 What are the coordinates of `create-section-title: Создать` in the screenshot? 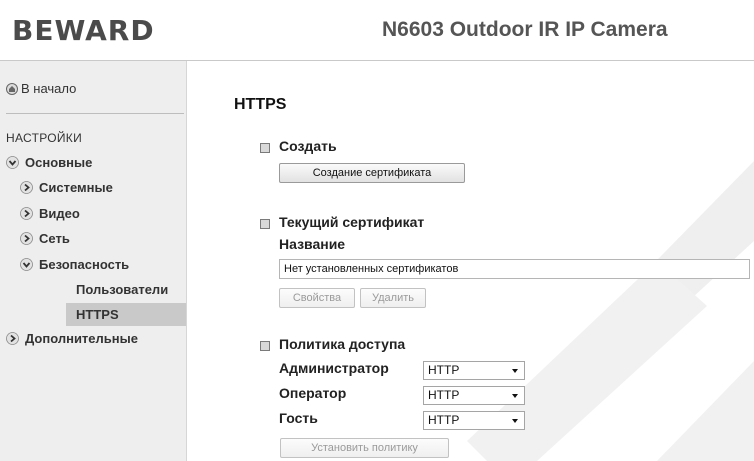 It's located at (308, 146).